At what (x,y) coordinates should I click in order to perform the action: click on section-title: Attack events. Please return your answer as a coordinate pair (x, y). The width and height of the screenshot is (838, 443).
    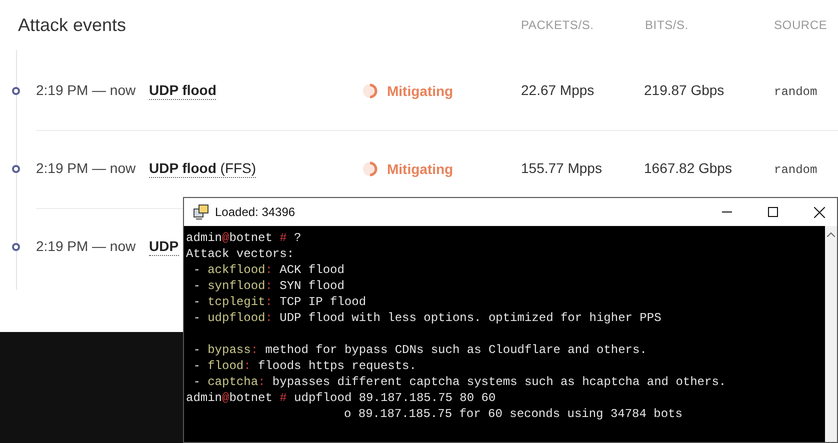
    Looking at the image, I should click on (72, 24).